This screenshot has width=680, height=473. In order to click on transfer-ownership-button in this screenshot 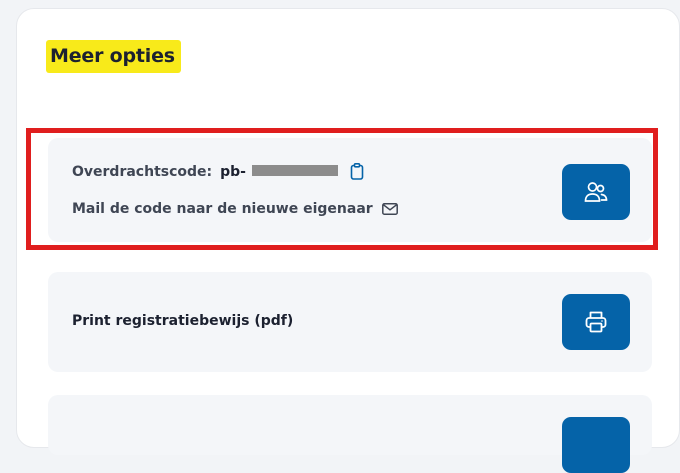, I will do `click(596, 192)`.